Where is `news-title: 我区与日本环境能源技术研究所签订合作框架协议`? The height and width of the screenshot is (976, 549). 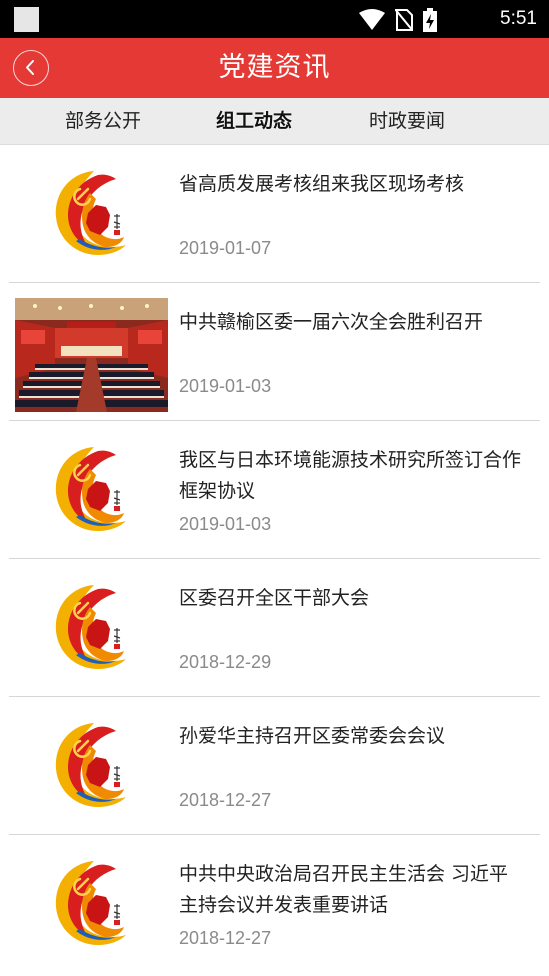
news-title: 我区与日本环境能源技术研究所签订合作框架协议 is located at coordinates (350, 475).